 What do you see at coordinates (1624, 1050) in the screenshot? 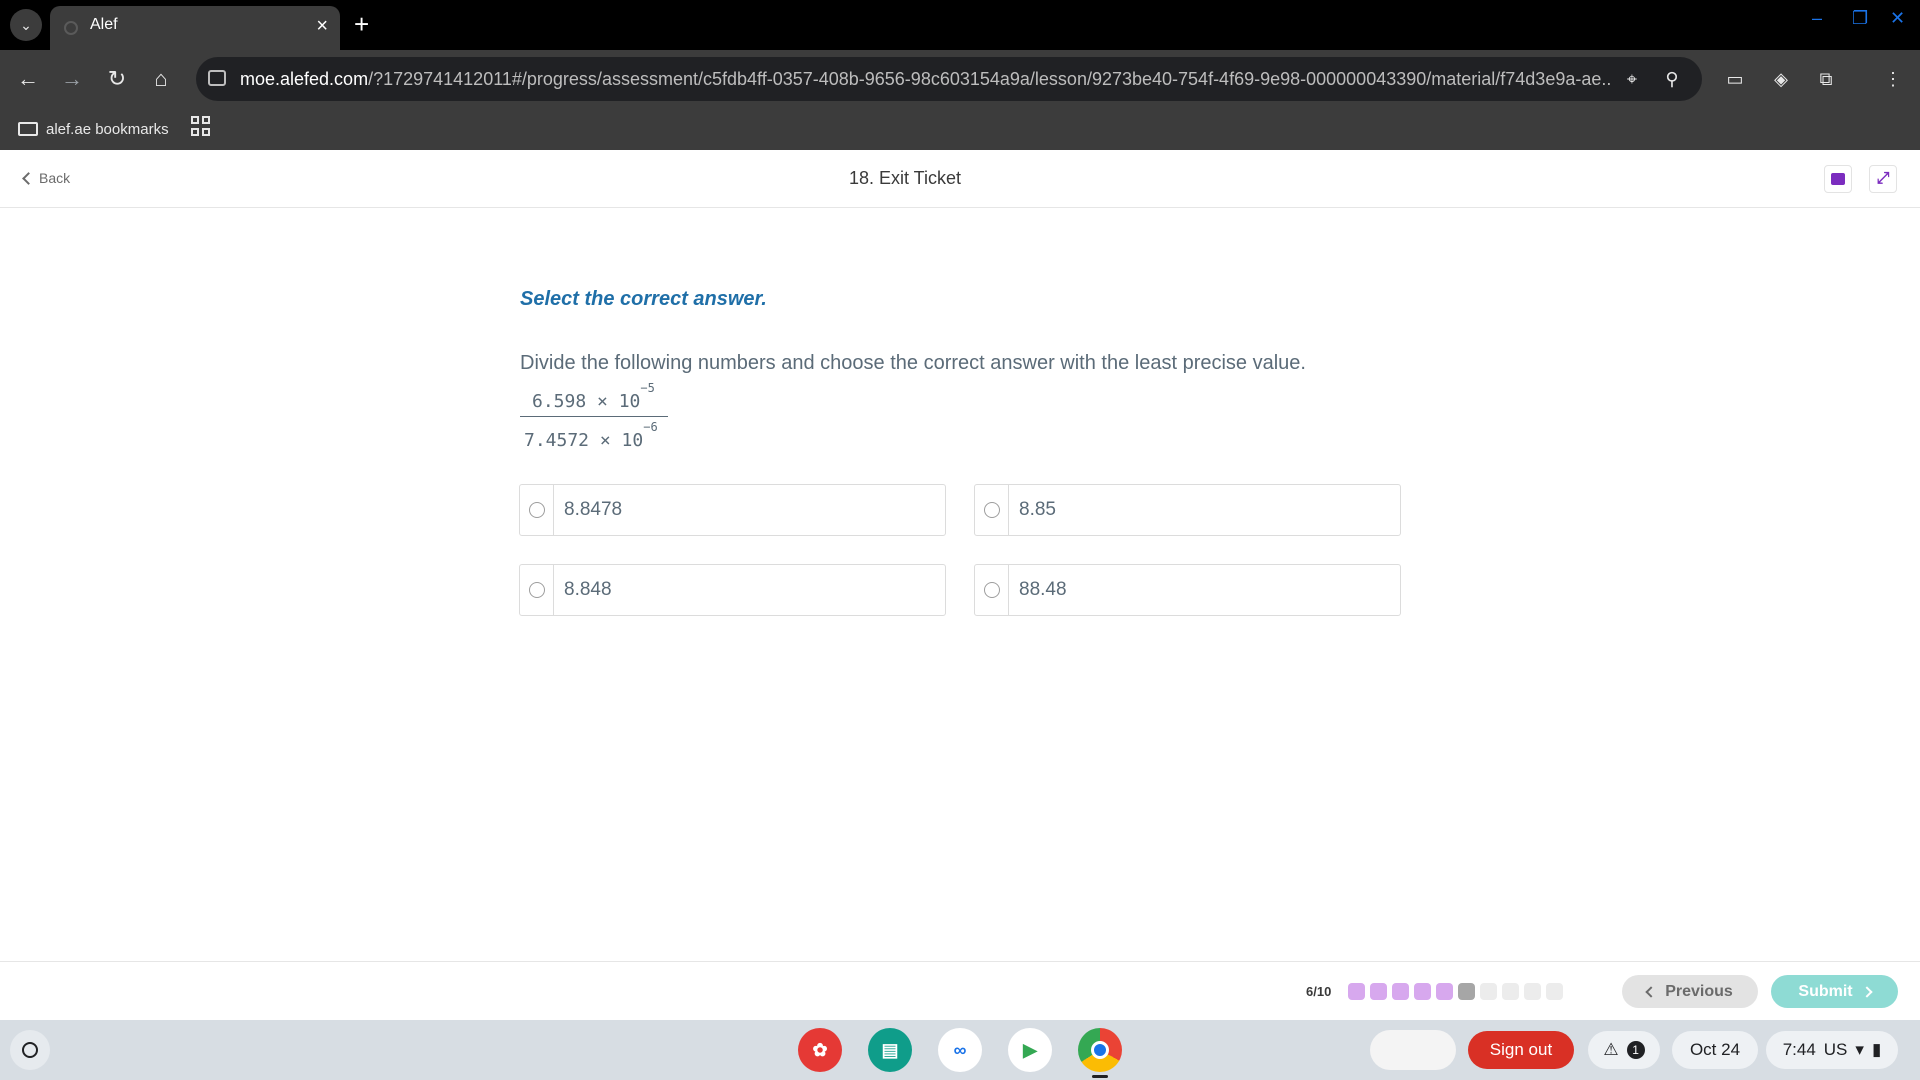
I see `notifications-tray: ⚠ 1` at bounding box center [1624, 1050].